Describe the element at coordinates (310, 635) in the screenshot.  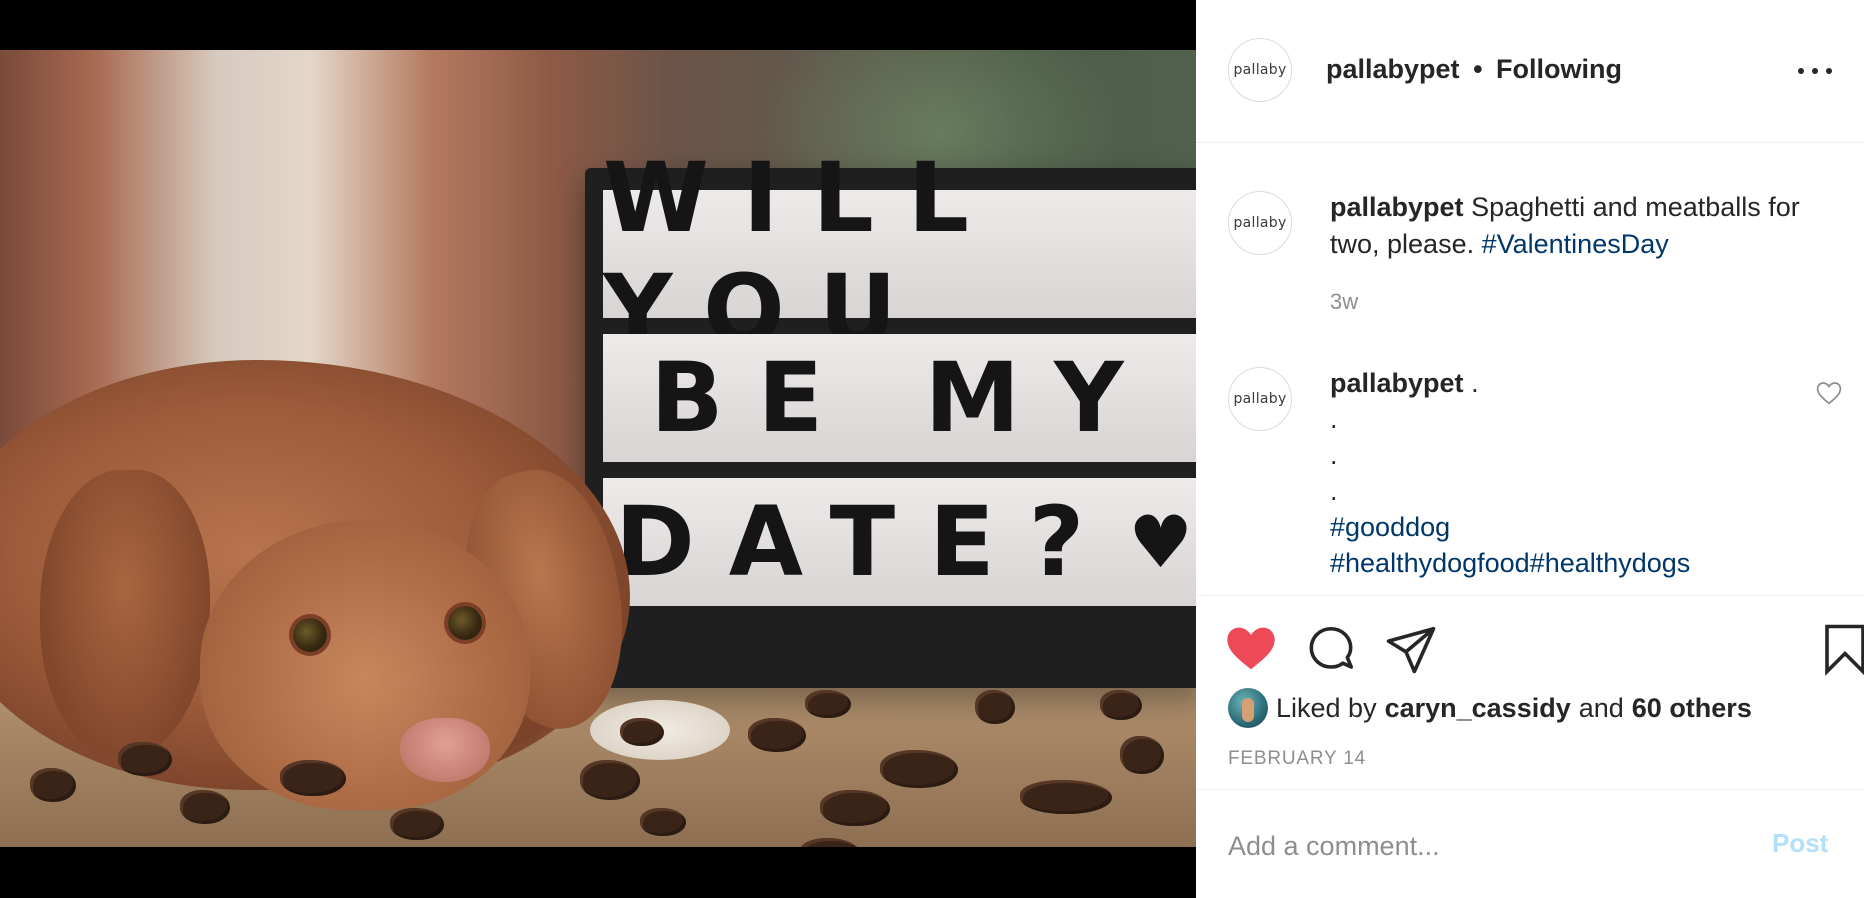
I see `dog-eye-left` at that location.